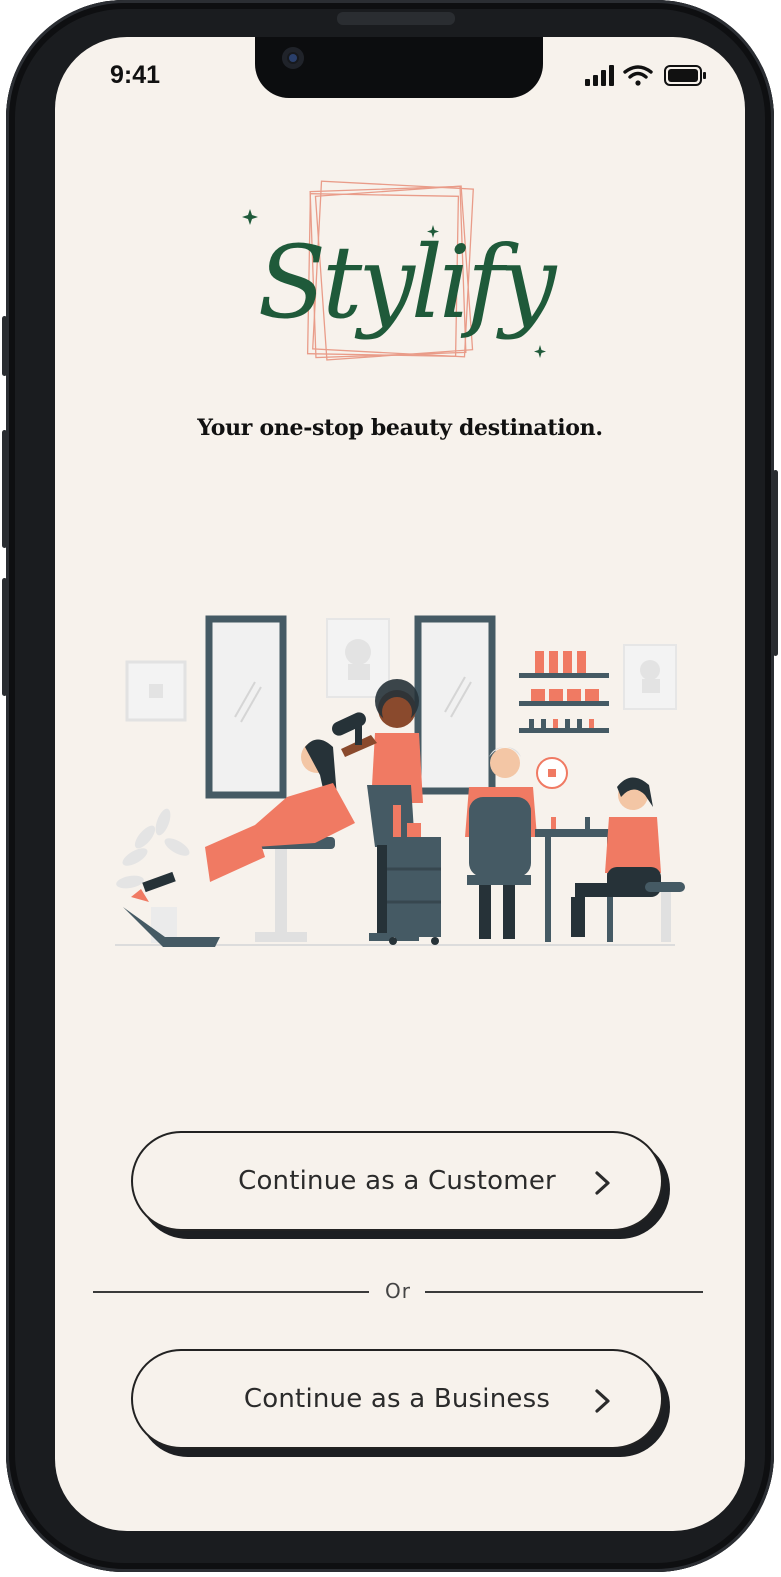  I want to click on status-time: 9:41, so click(135, 75).